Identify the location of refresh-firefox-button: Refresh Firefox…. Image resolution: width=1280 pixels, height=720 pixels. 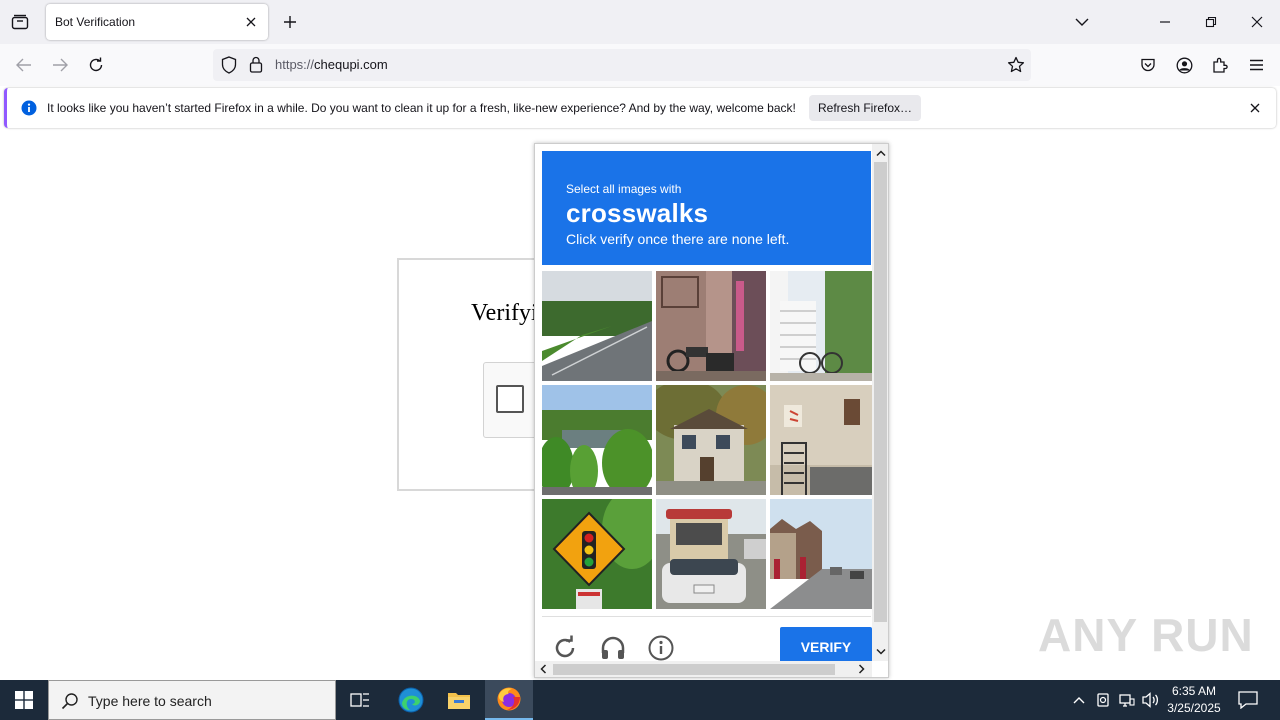
(865, 108).